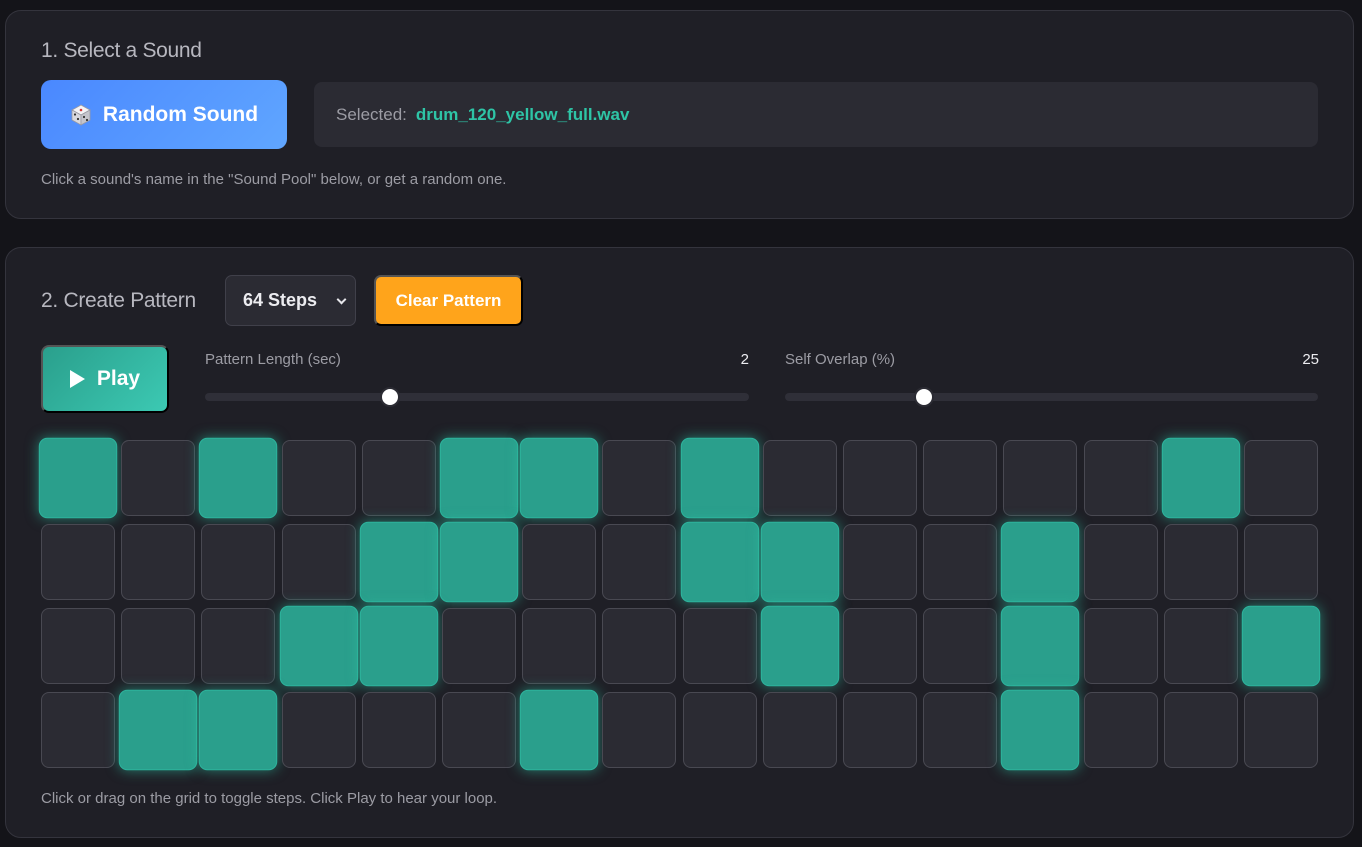 Image resolution: width=1362 pixels, height=847 pixels. Describe the element at coordinates (371, 114) in the screenshot. I see `selected-label: Selected:` at that location.